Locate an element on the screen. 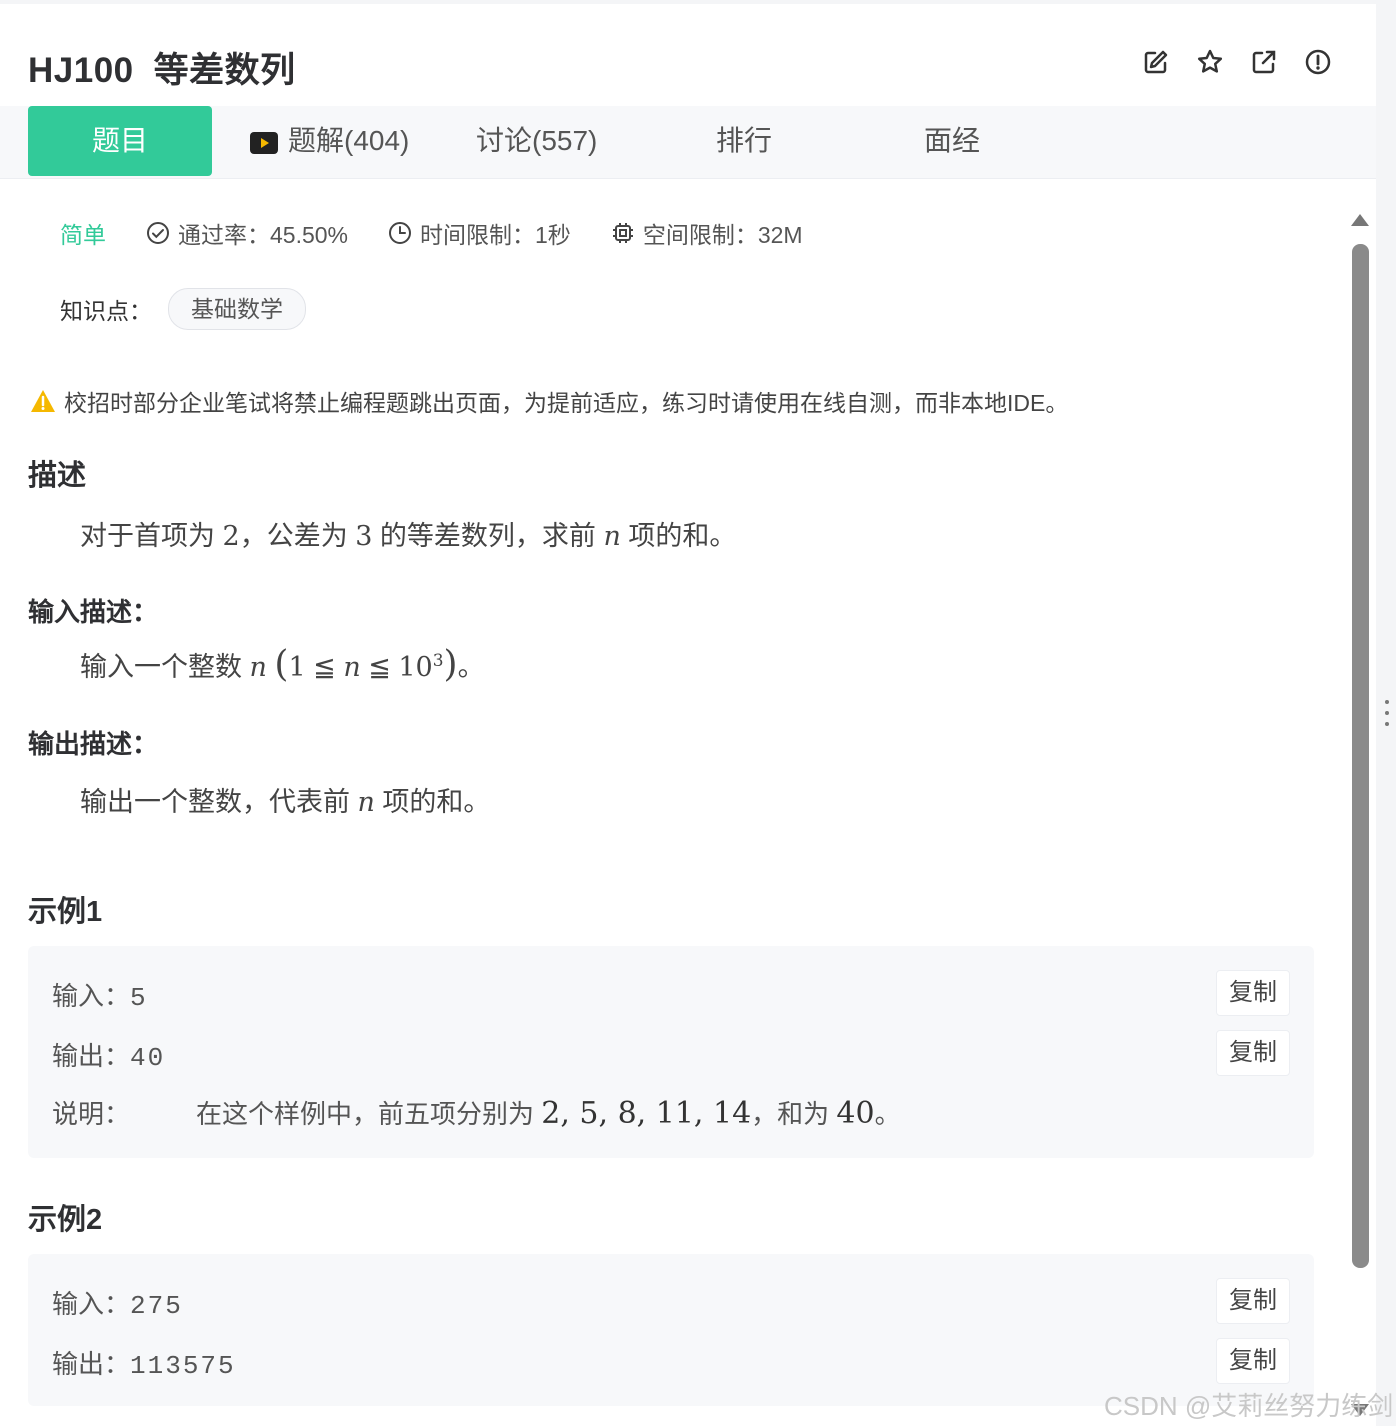  paren-open: ( is located at coordinates (281, 664).